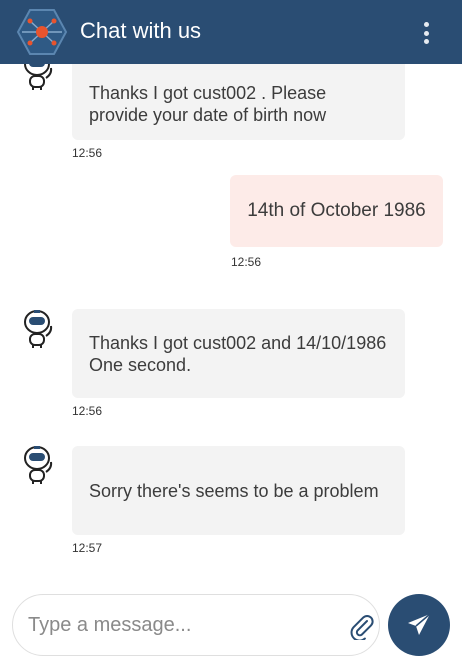  I want to click on bot-message: Sorry there's seems to be a problem, so click(238, 490).